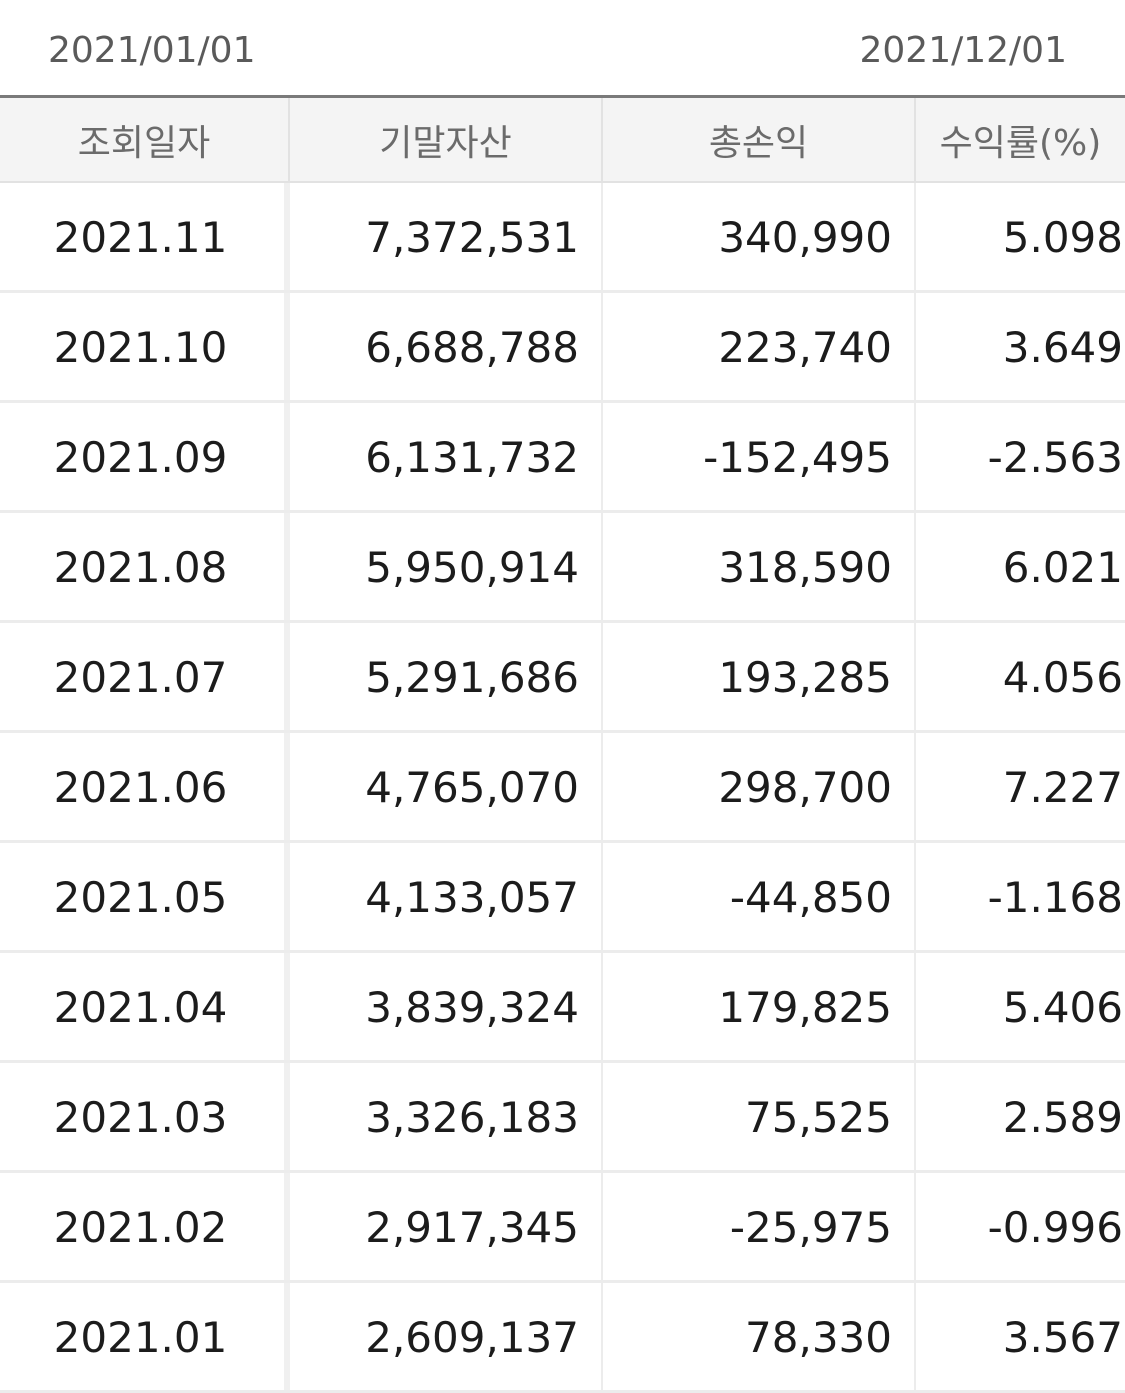 The image size is (1125, 1393). Describe the element at coordinates (446, 786) in the screenshot. I see `row-ending-assets: 4,765,070` at that location.